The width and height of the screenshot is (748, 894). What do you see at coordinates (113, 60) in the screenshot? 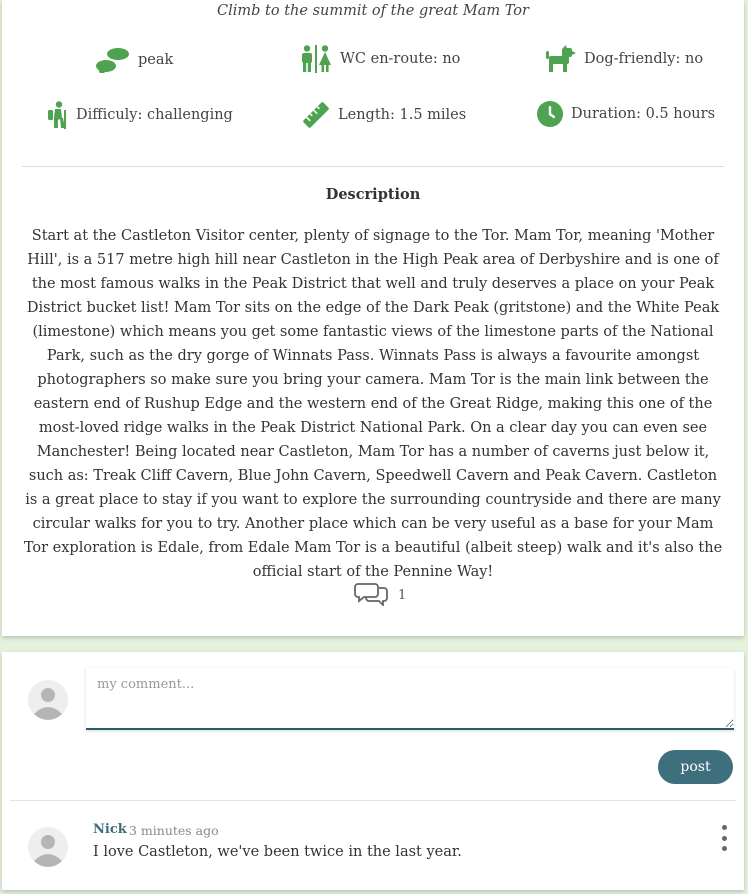
I see `footprints-icon` at bounding box center [113, 60].